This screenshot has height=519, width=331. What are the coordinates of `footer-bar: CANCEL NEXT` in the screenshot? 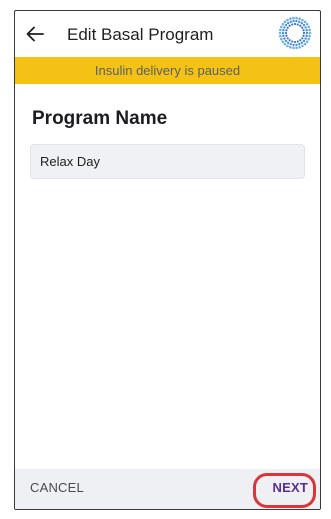 It's located at (167, 489).